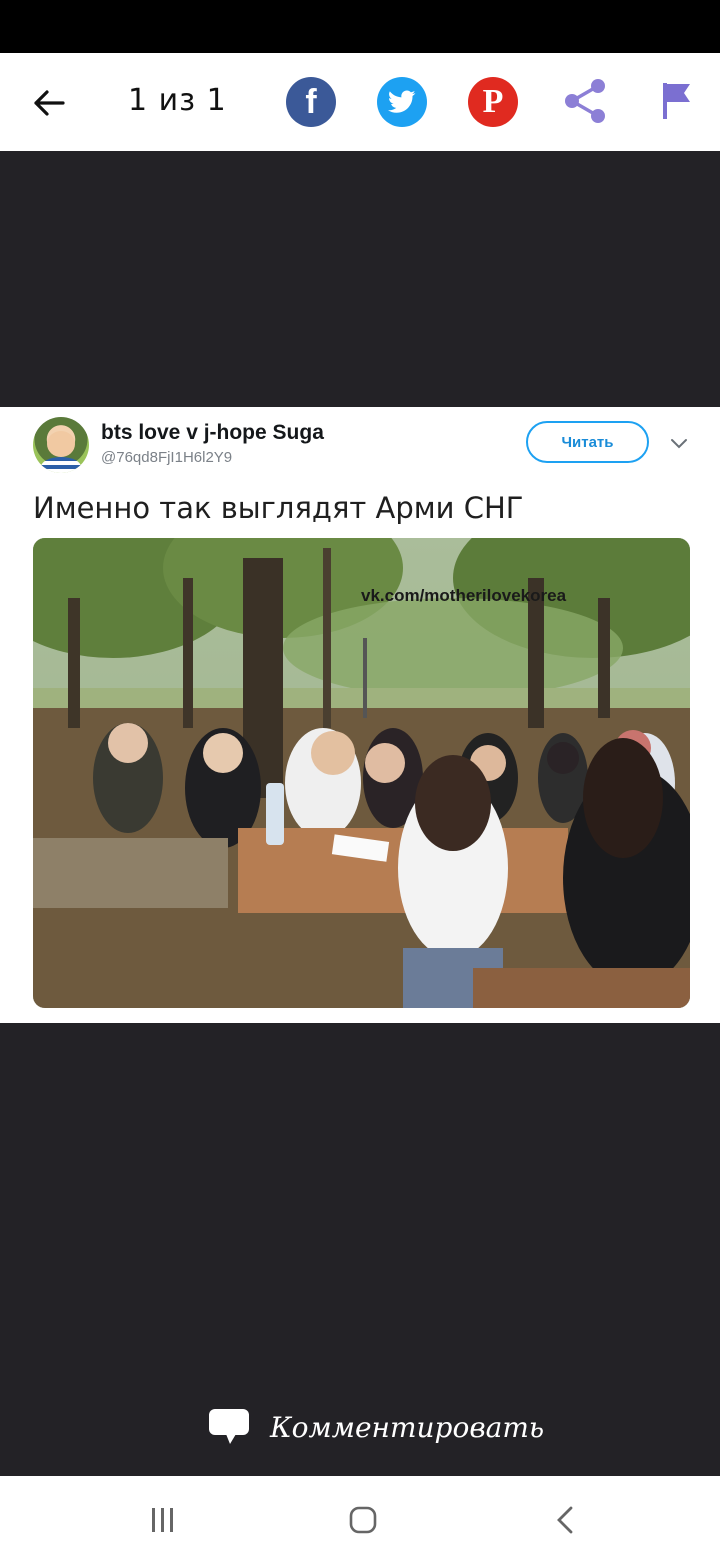 The width and height of the screenshot is (720, 1560). Describe the element at coordinates (464, 595) in the screenshot. I see `photo-watermark: vk.com/motherilovekorea` at that location.